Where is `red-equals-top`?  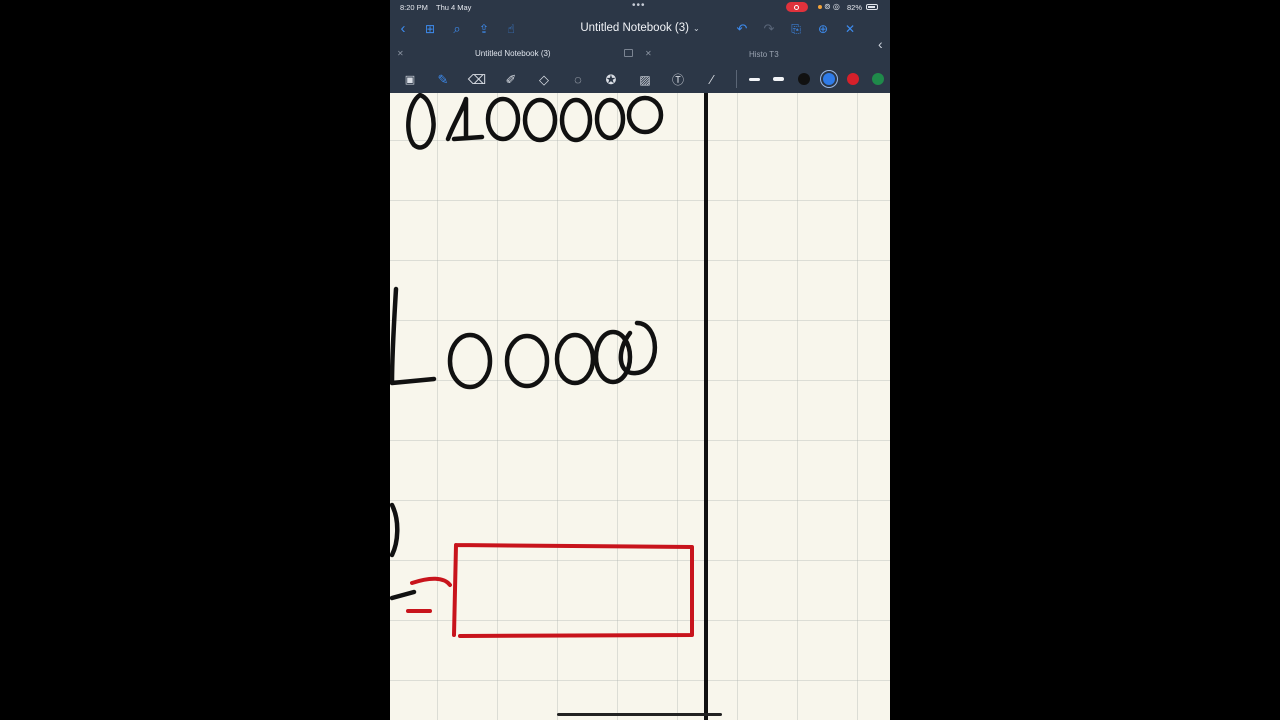 red-equals-top is located at coordinates (431, 581).